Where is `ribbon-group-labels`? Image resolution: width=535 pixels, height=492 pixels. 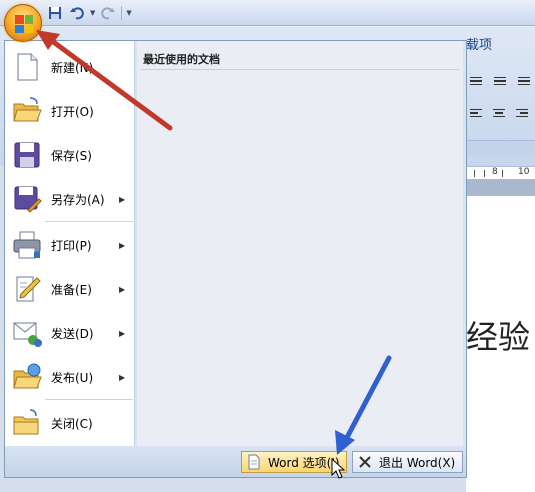 ribbon-group-labels is located at coordinates (500, 148).